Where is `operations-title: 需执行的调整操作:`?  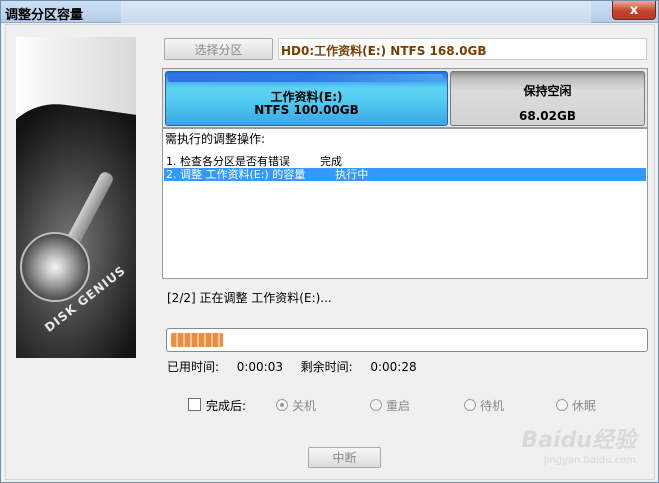
operations-title: 需执行的调整操作: is located at coordinates (215, 139).